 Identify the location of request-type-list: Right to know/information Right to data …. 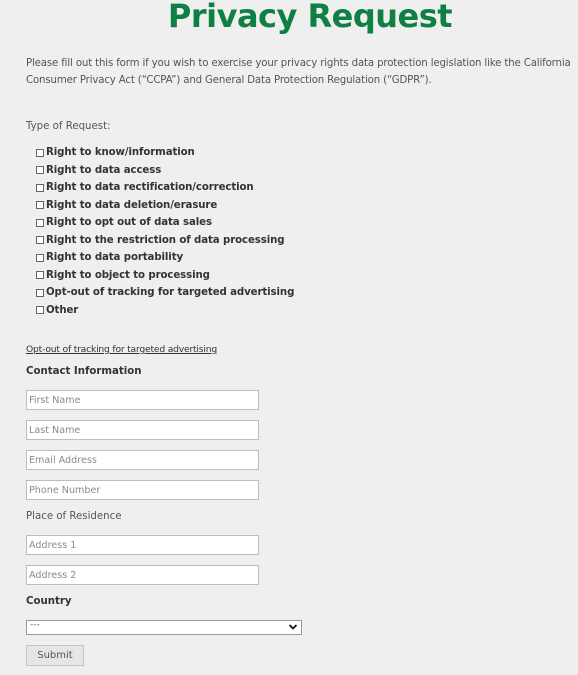
(165, 231).